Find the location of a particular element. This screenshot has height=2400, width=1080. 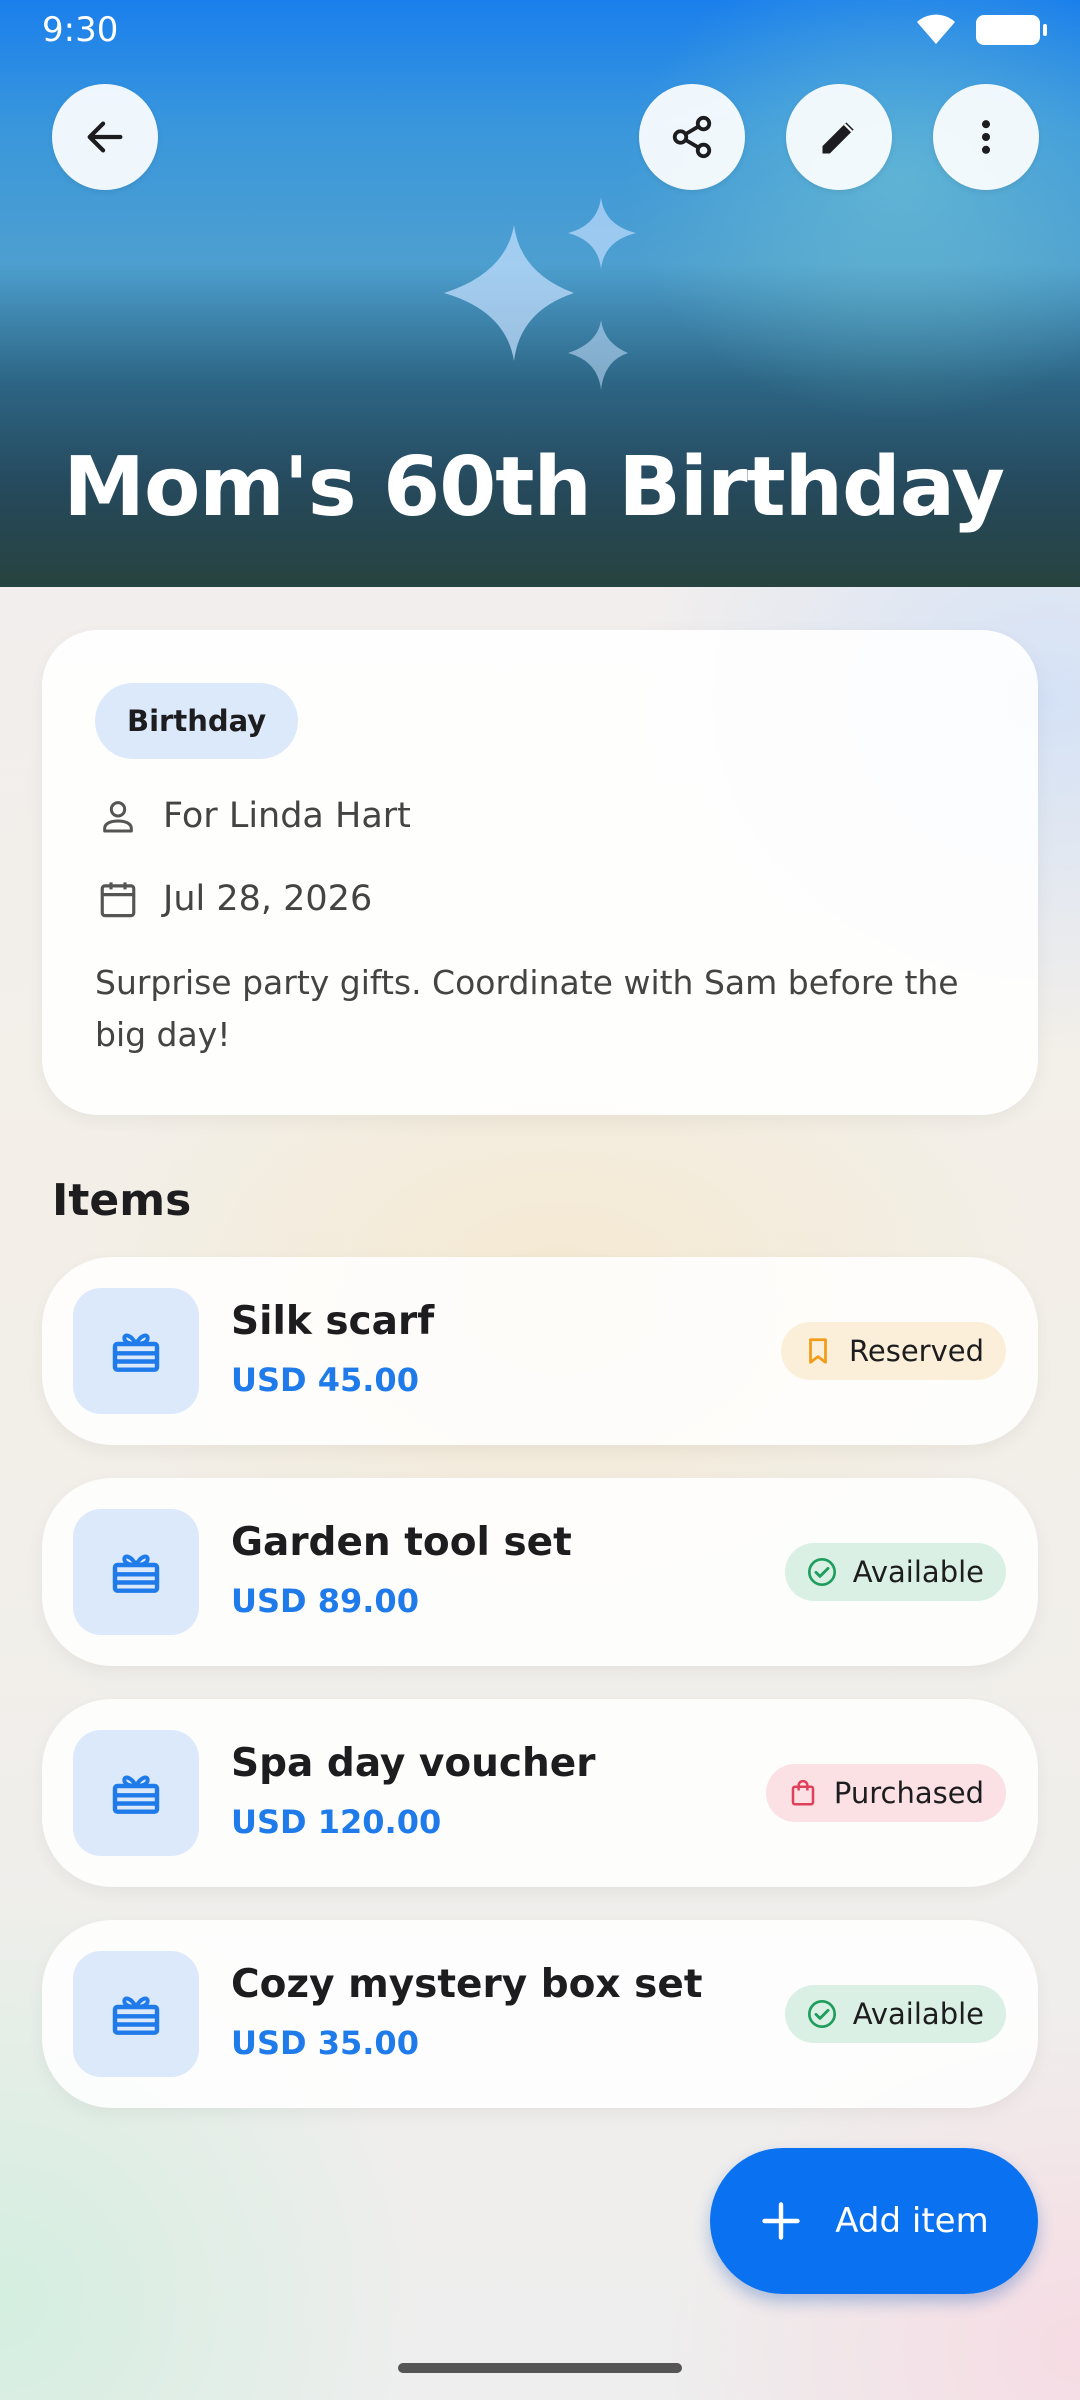

item-price: USD 45.00 is located at coordinates (325, 1380).